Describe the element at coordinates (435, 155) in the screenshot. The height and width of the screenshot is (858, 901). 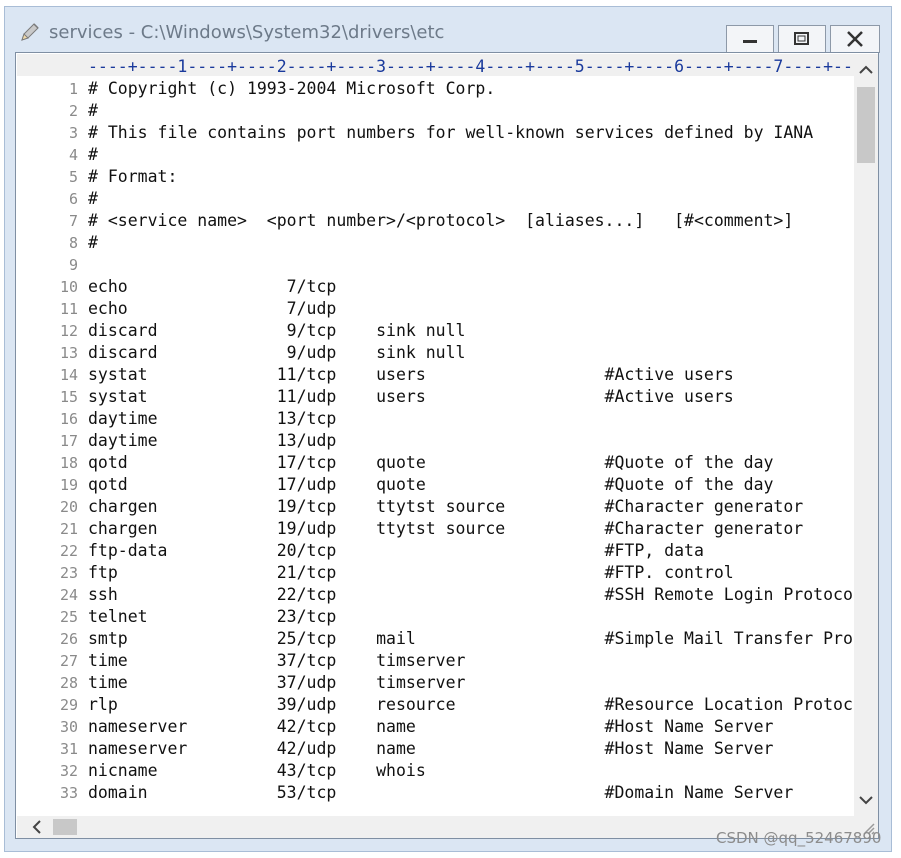
I see `text-line: 4 #` at that location.